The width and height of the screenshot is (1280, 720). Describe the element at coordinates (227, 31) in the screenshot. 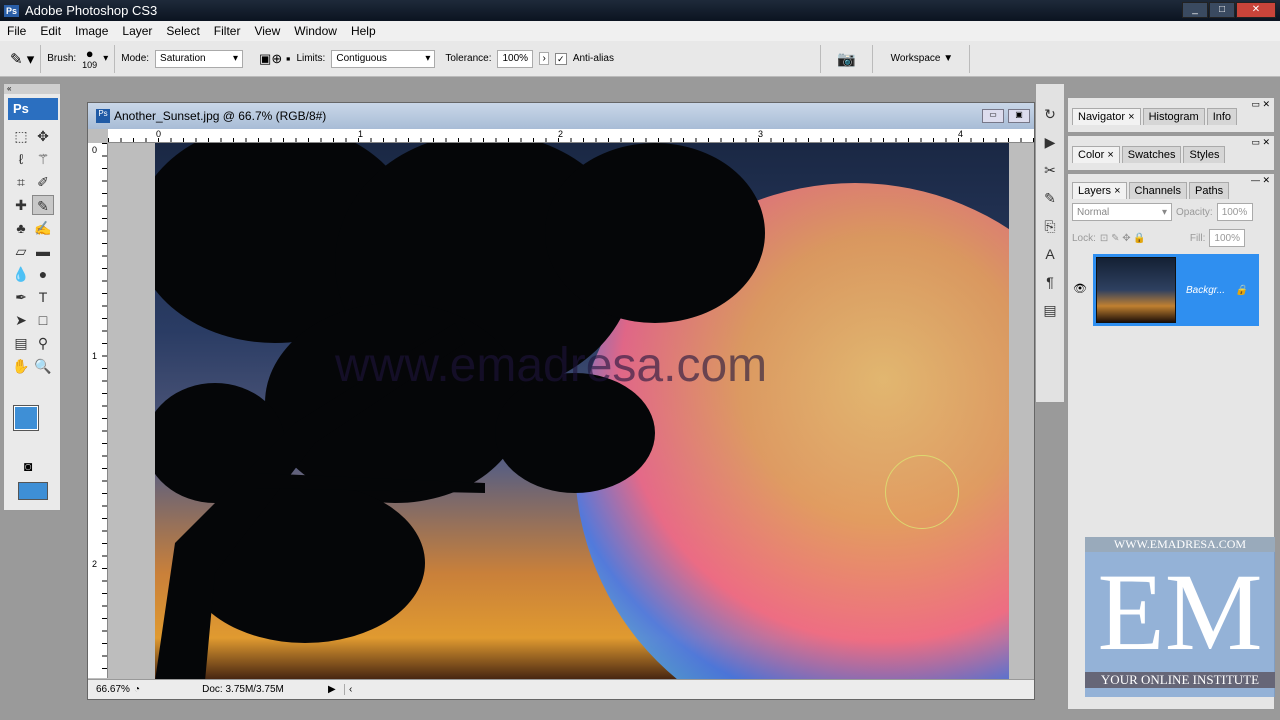

I see `menu-filter: Filter` at that location.